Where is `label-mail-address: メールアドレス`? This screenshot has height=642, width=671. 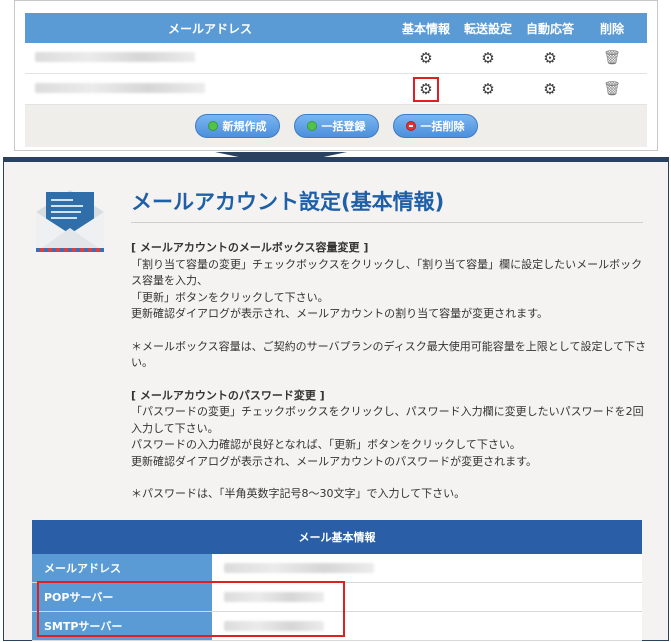 label-mail-address: メールアドレス is located at coordinates (122, 568).